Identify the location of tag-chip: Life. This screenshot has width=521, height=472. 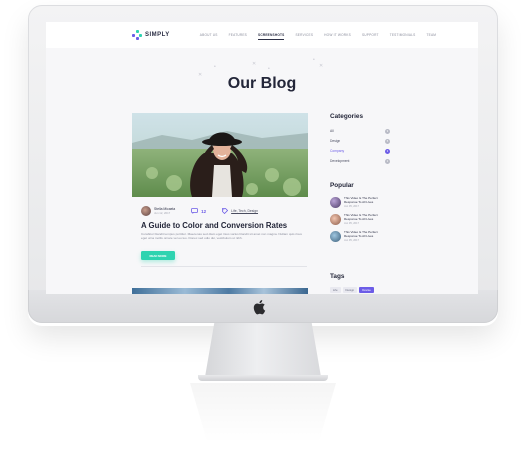
(335, 290).